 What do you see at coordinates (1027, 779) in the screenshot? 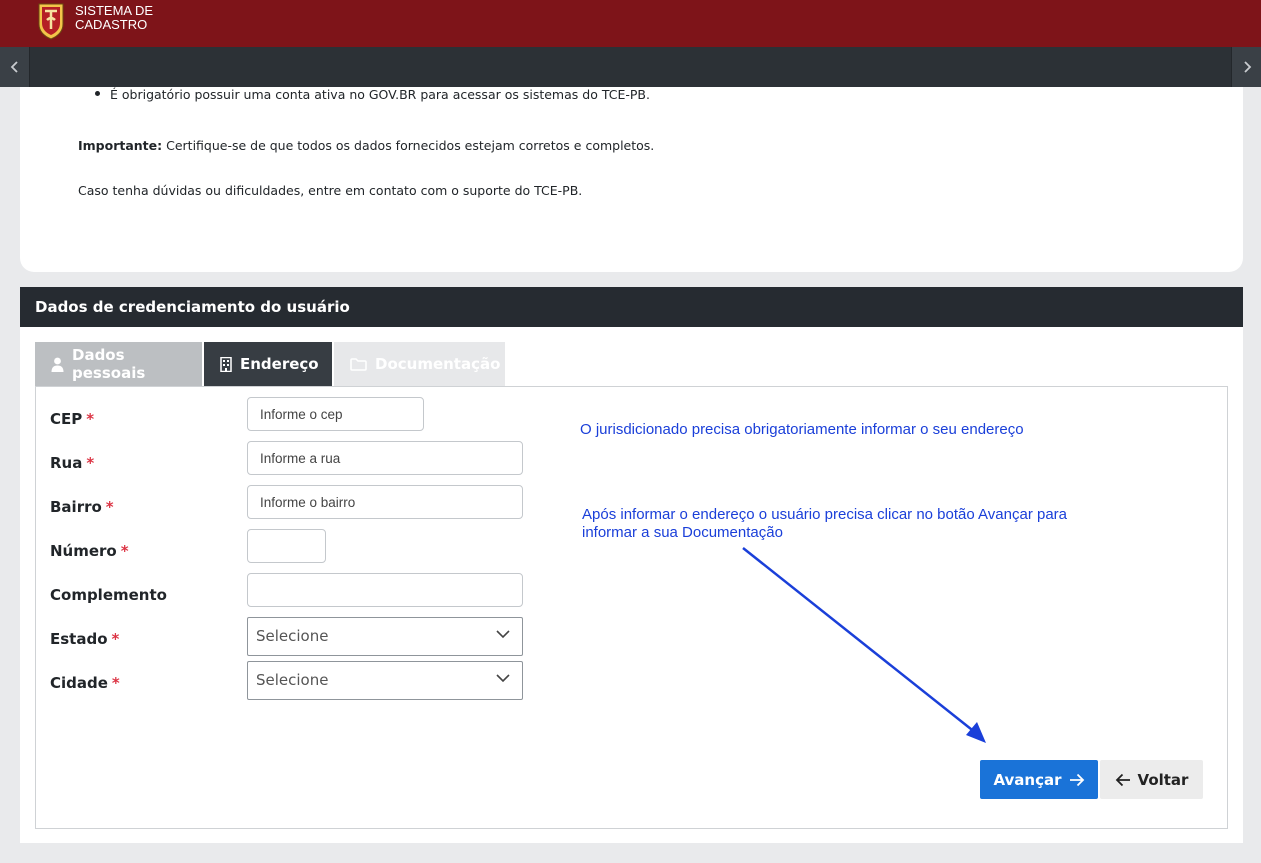
I see `next-button-label: Avançar` at bounding box center [1027, 779].